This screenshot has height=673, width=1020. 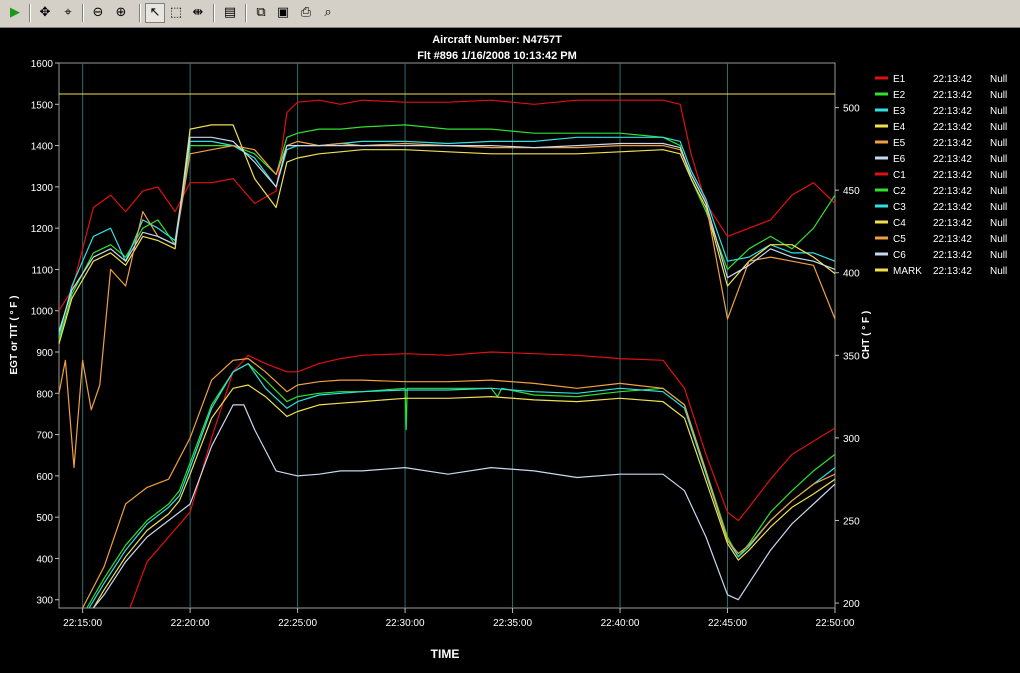 I want to click on y-tick-label: 1000, so click(x=42, y=312).